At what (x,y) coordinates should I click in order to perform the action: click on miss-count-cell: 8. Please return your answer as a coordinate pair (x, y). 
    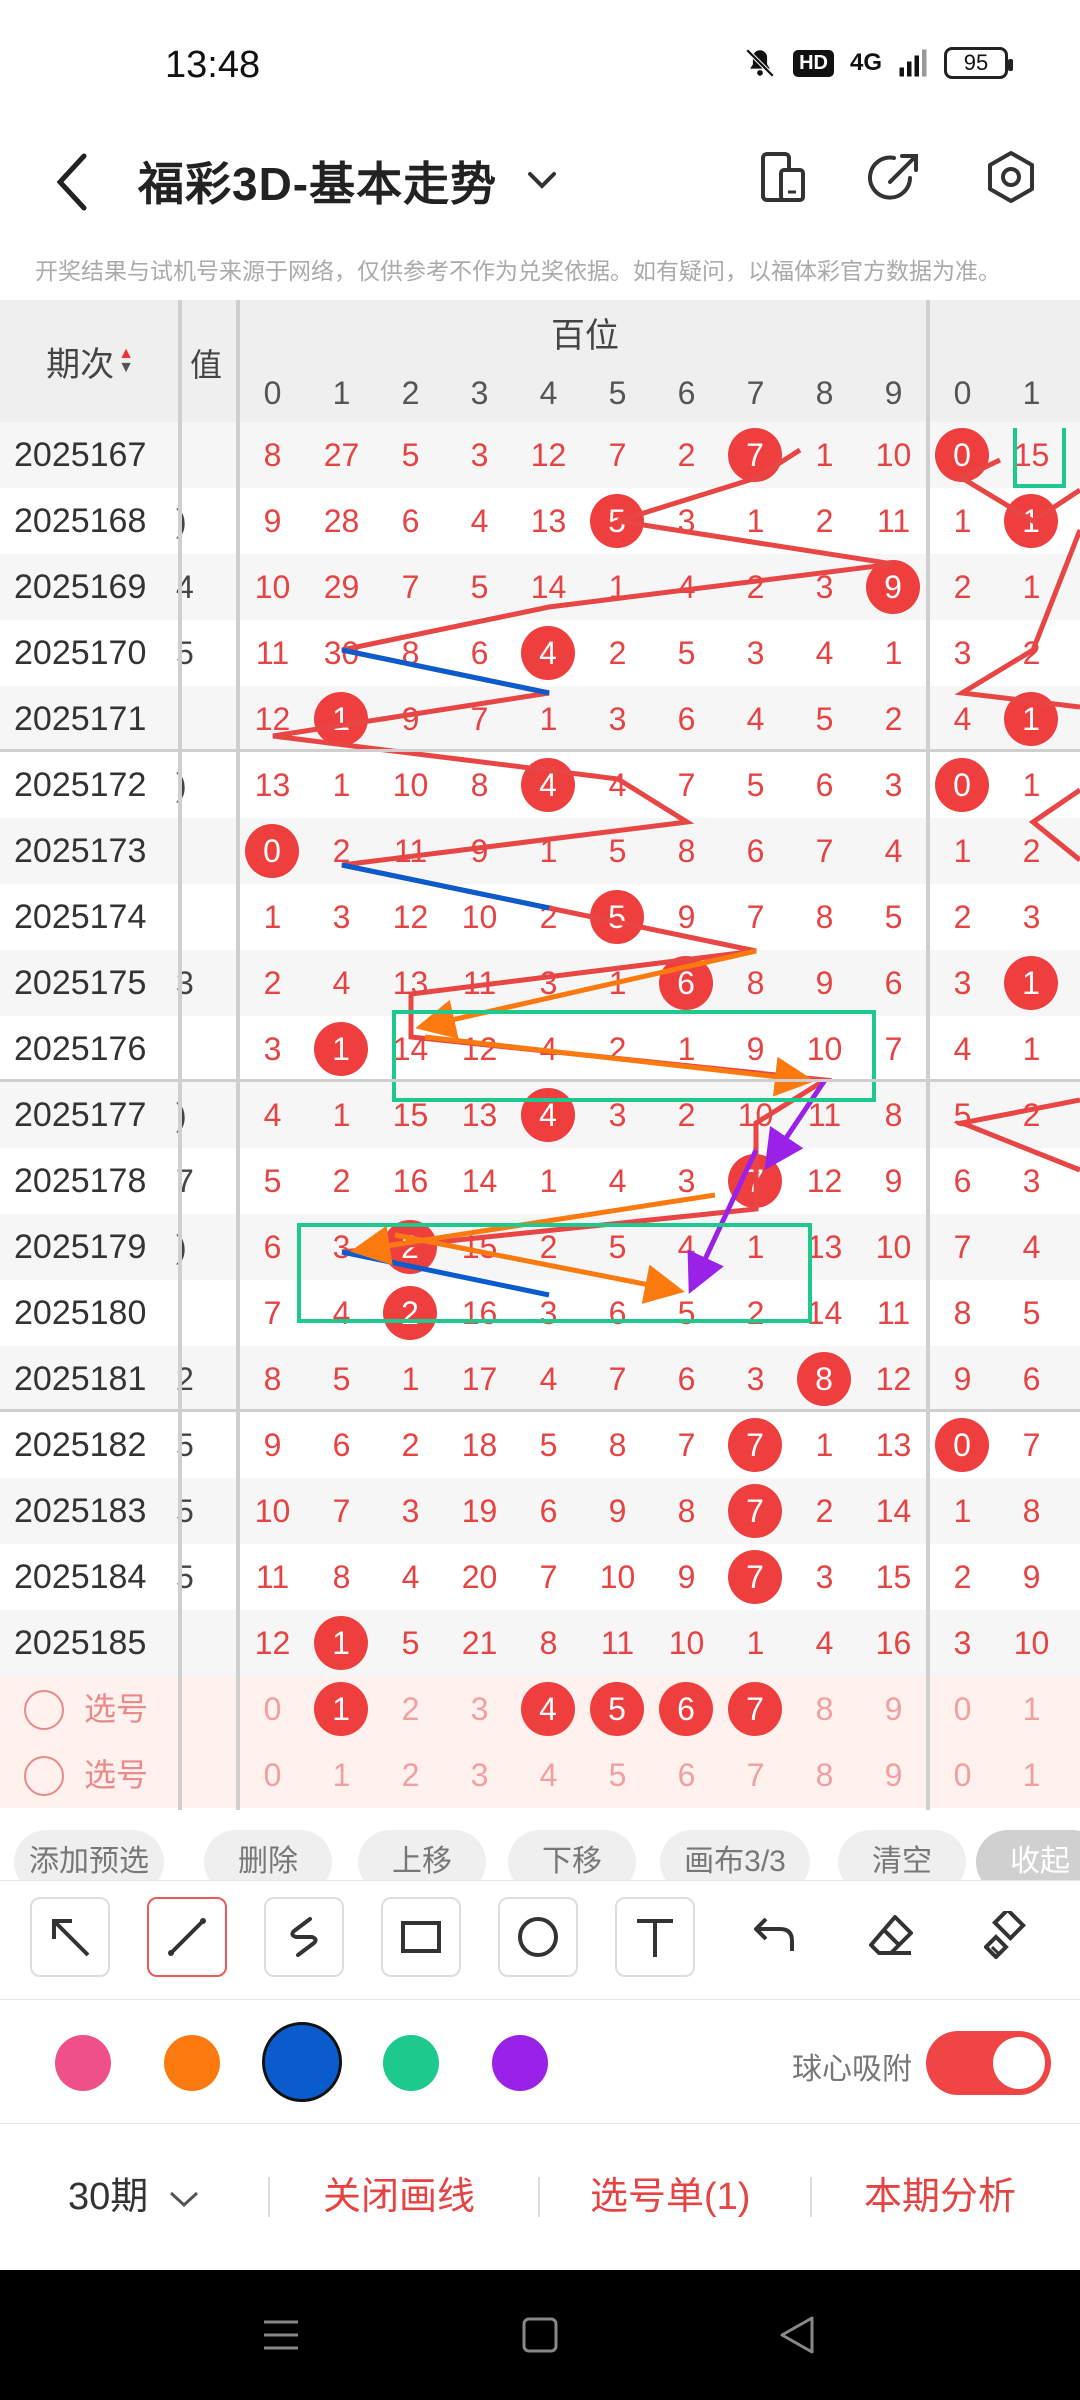
    Looking at the image, I should click on (962, 1313).